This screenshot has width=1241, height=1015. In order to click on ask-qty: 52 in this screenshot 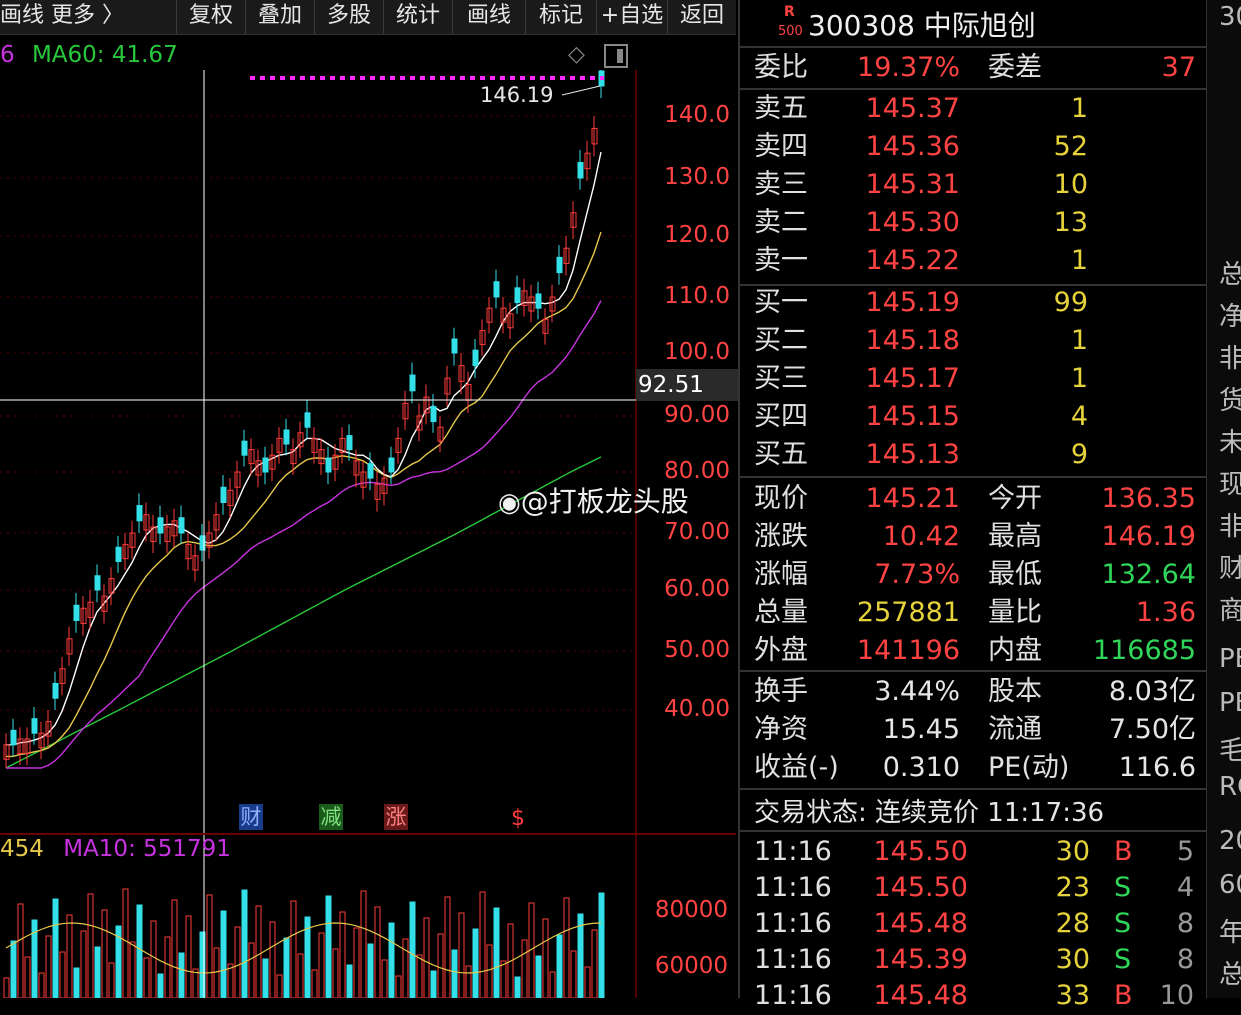, I will do `click(1070, 146)`.